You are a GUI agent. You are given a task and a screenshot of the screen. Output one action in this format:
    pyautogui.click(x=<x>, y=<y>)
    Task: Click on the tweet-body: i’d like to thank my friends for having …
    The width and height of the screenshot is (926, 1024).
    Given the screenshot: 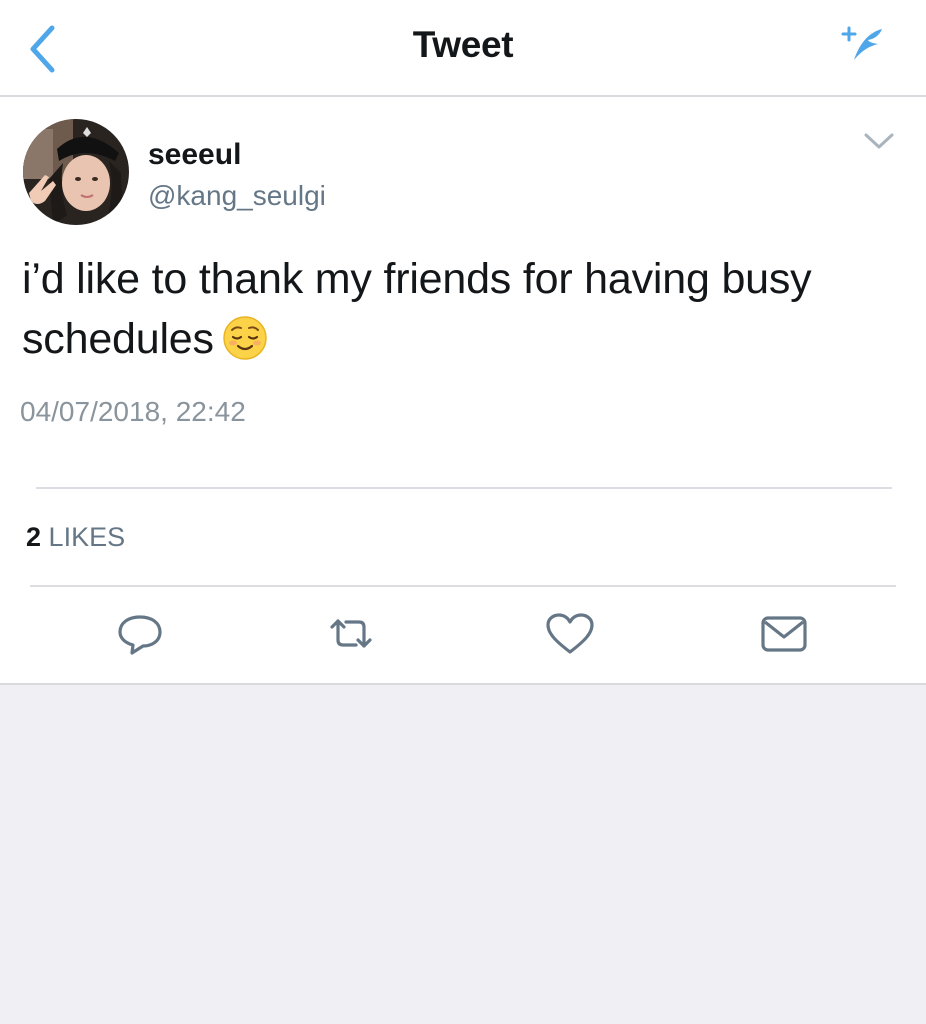 What is the action you would take?
    pyautogui.click(x=417, y=309)
    